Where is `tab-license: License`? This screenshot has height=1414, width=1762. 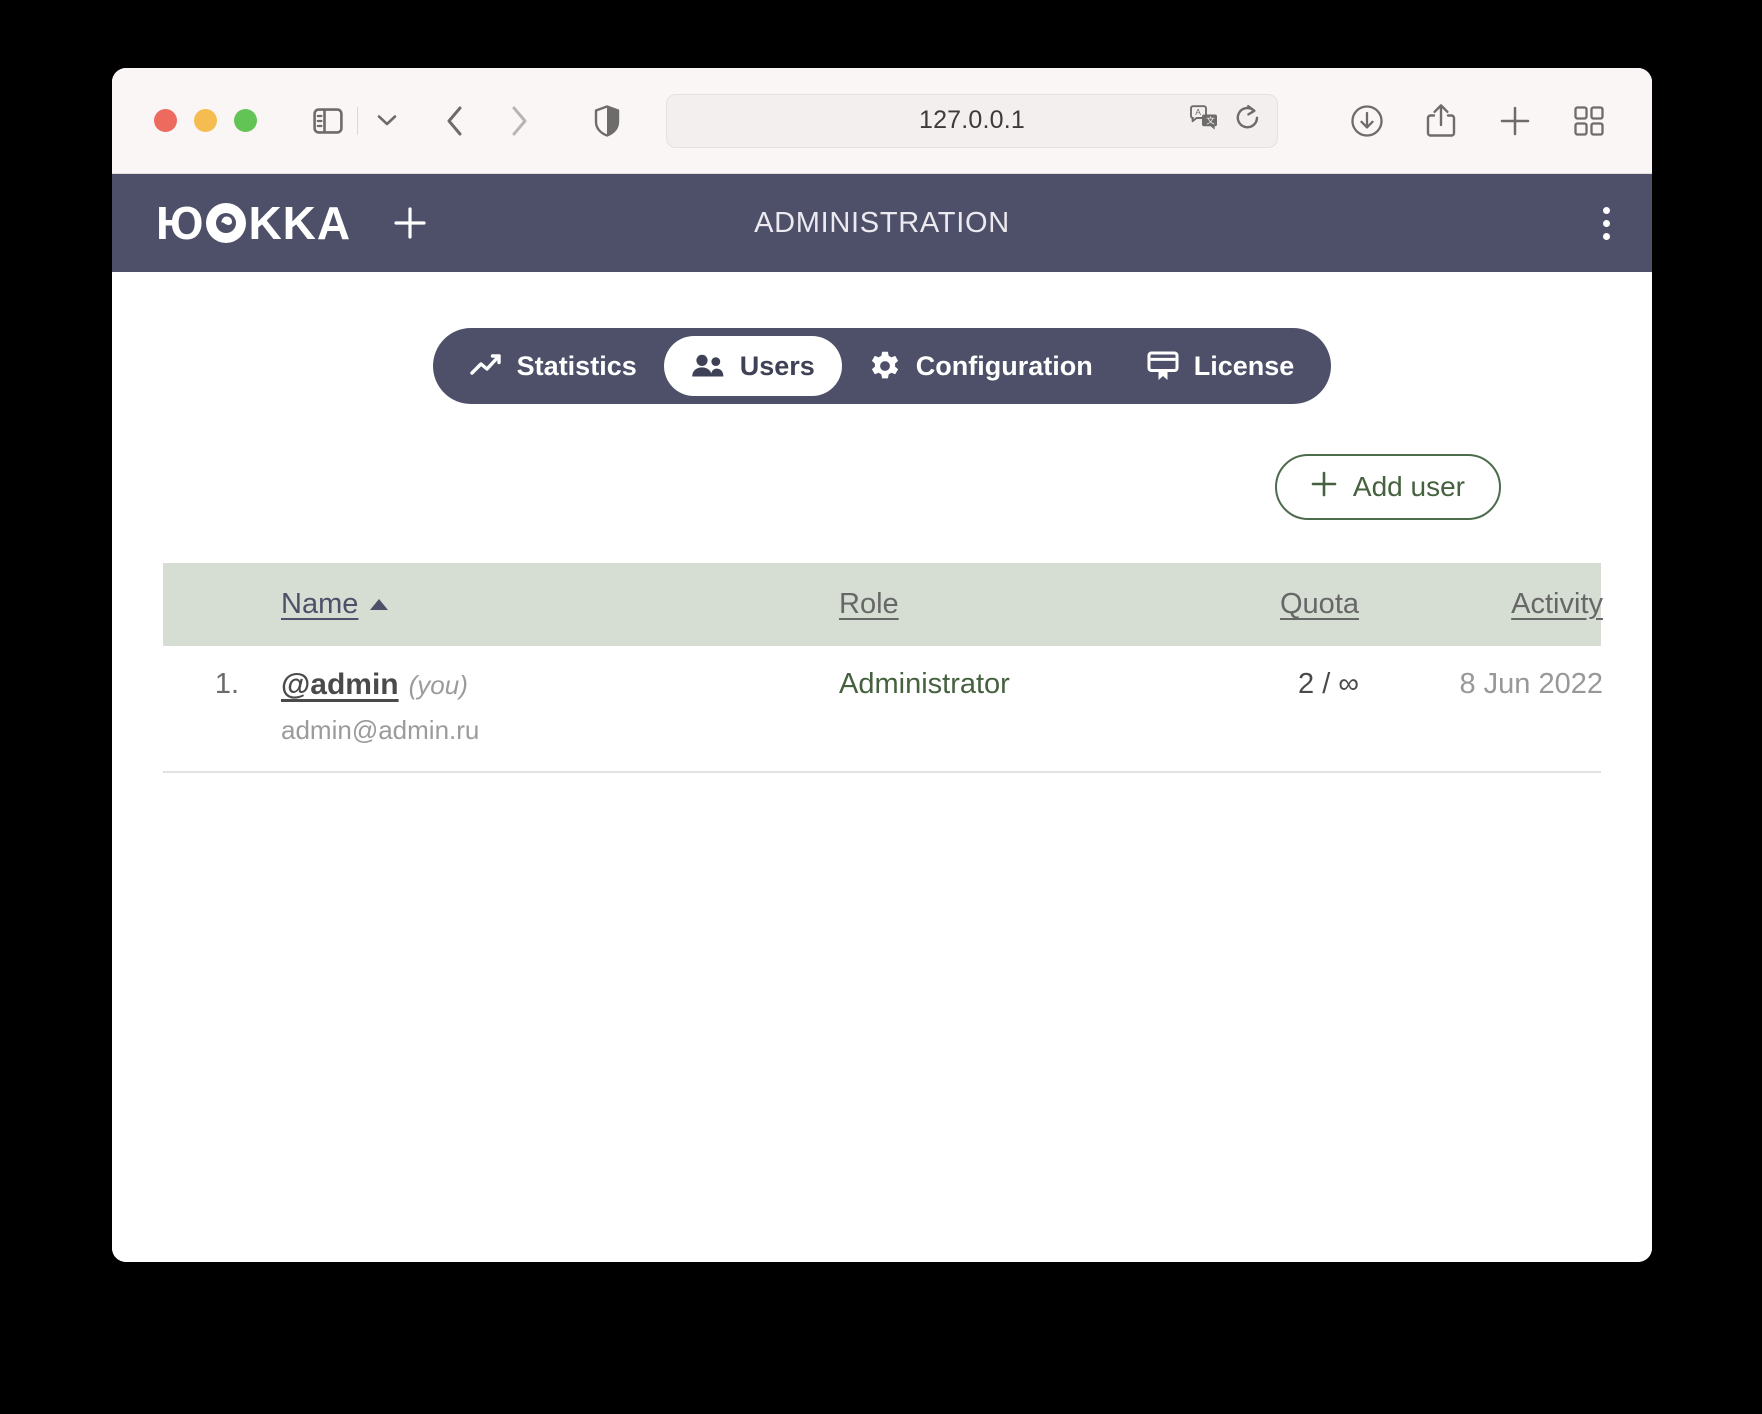
tab-license: License is located at coordinates (1221, 366).